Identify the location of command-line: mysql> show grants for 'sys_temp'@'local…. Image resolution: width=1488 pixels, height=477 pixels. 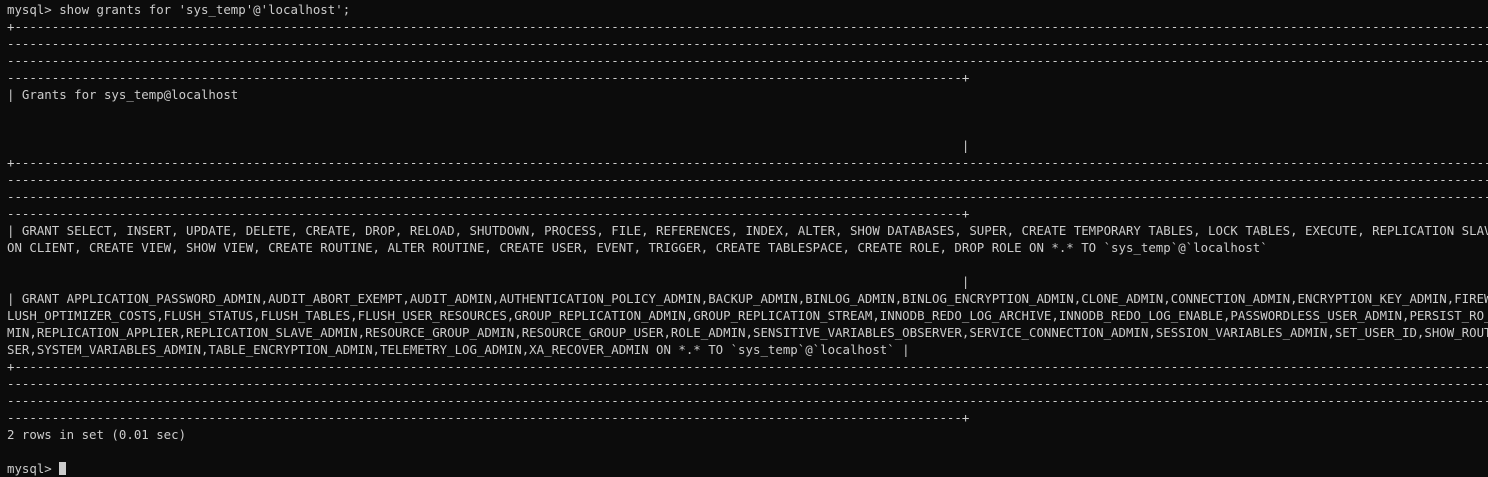
(747, 9).